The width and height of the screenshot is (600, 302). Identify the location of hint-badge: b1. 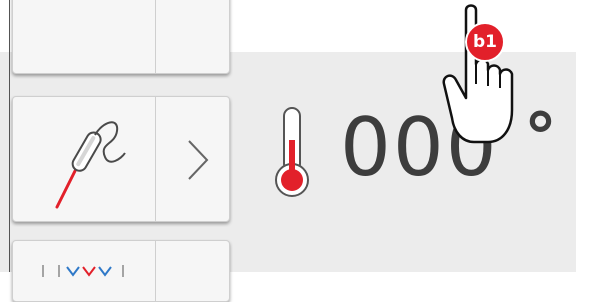
(485, 42).